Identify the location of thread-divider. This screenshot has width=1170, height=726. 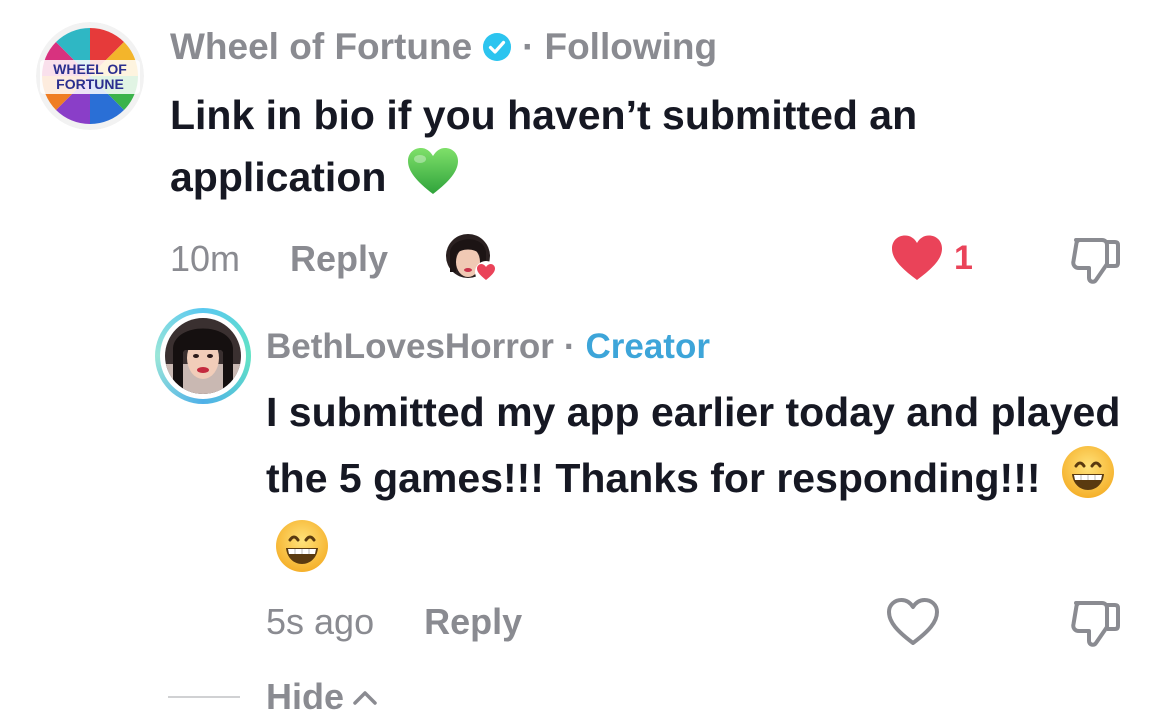
(204, 697).